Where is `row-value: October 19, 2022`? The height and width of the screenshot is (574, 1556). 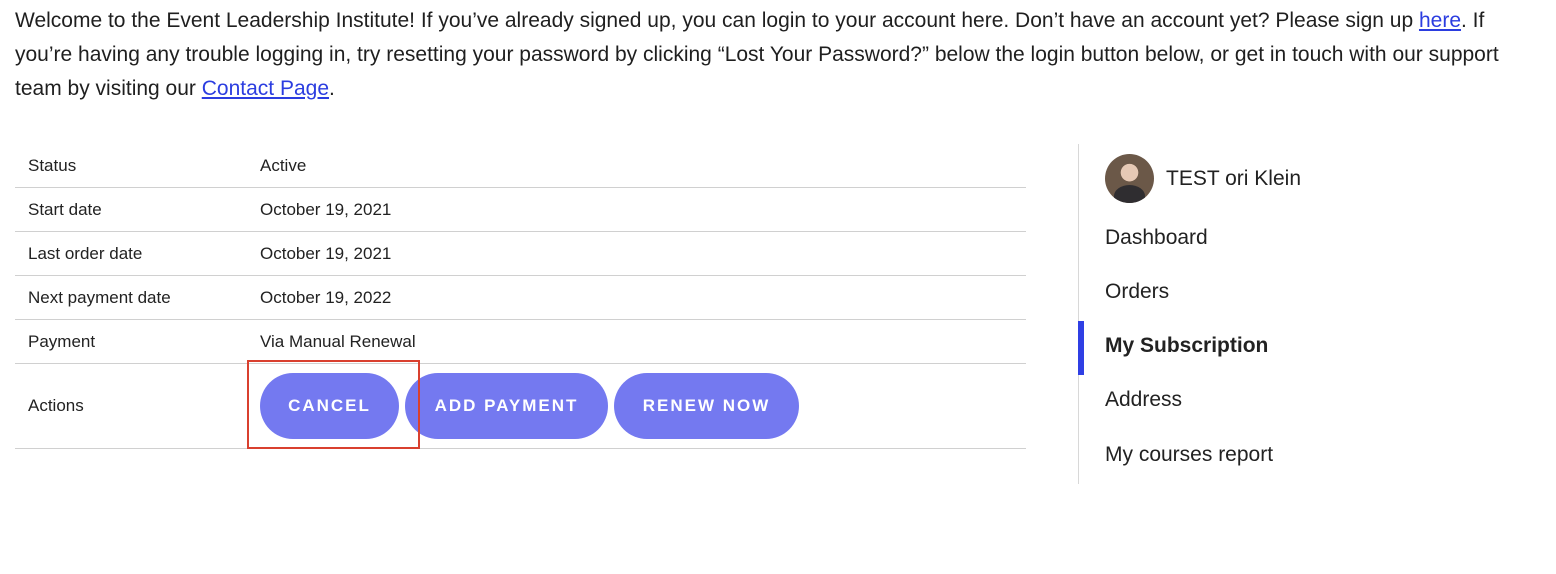 row-value: October 19, 2022 is located at coordinates (326, 297).